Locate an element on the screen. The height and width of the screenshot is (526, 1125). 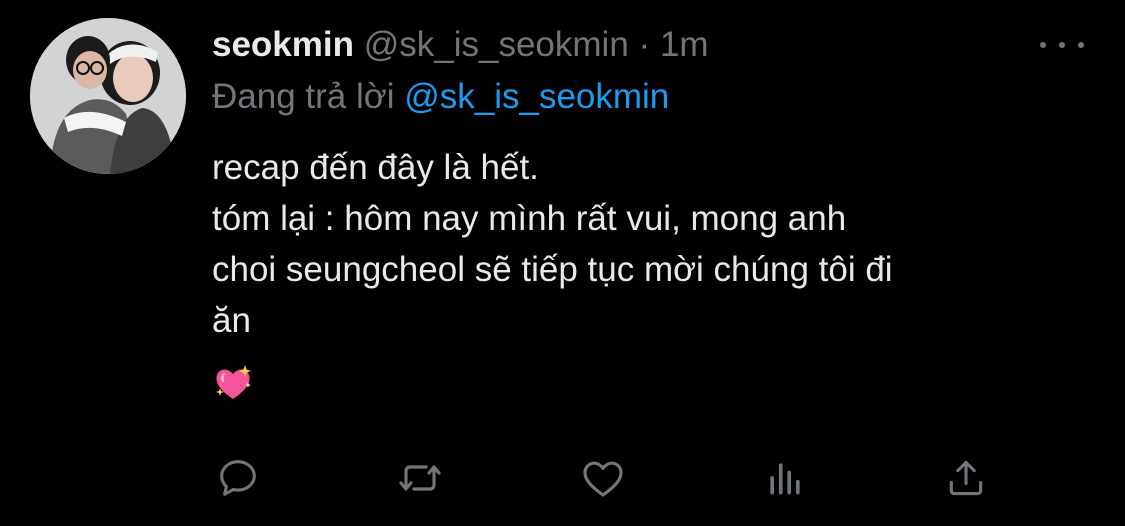
speech-bubble-icon is located at coordinates (238, 478).